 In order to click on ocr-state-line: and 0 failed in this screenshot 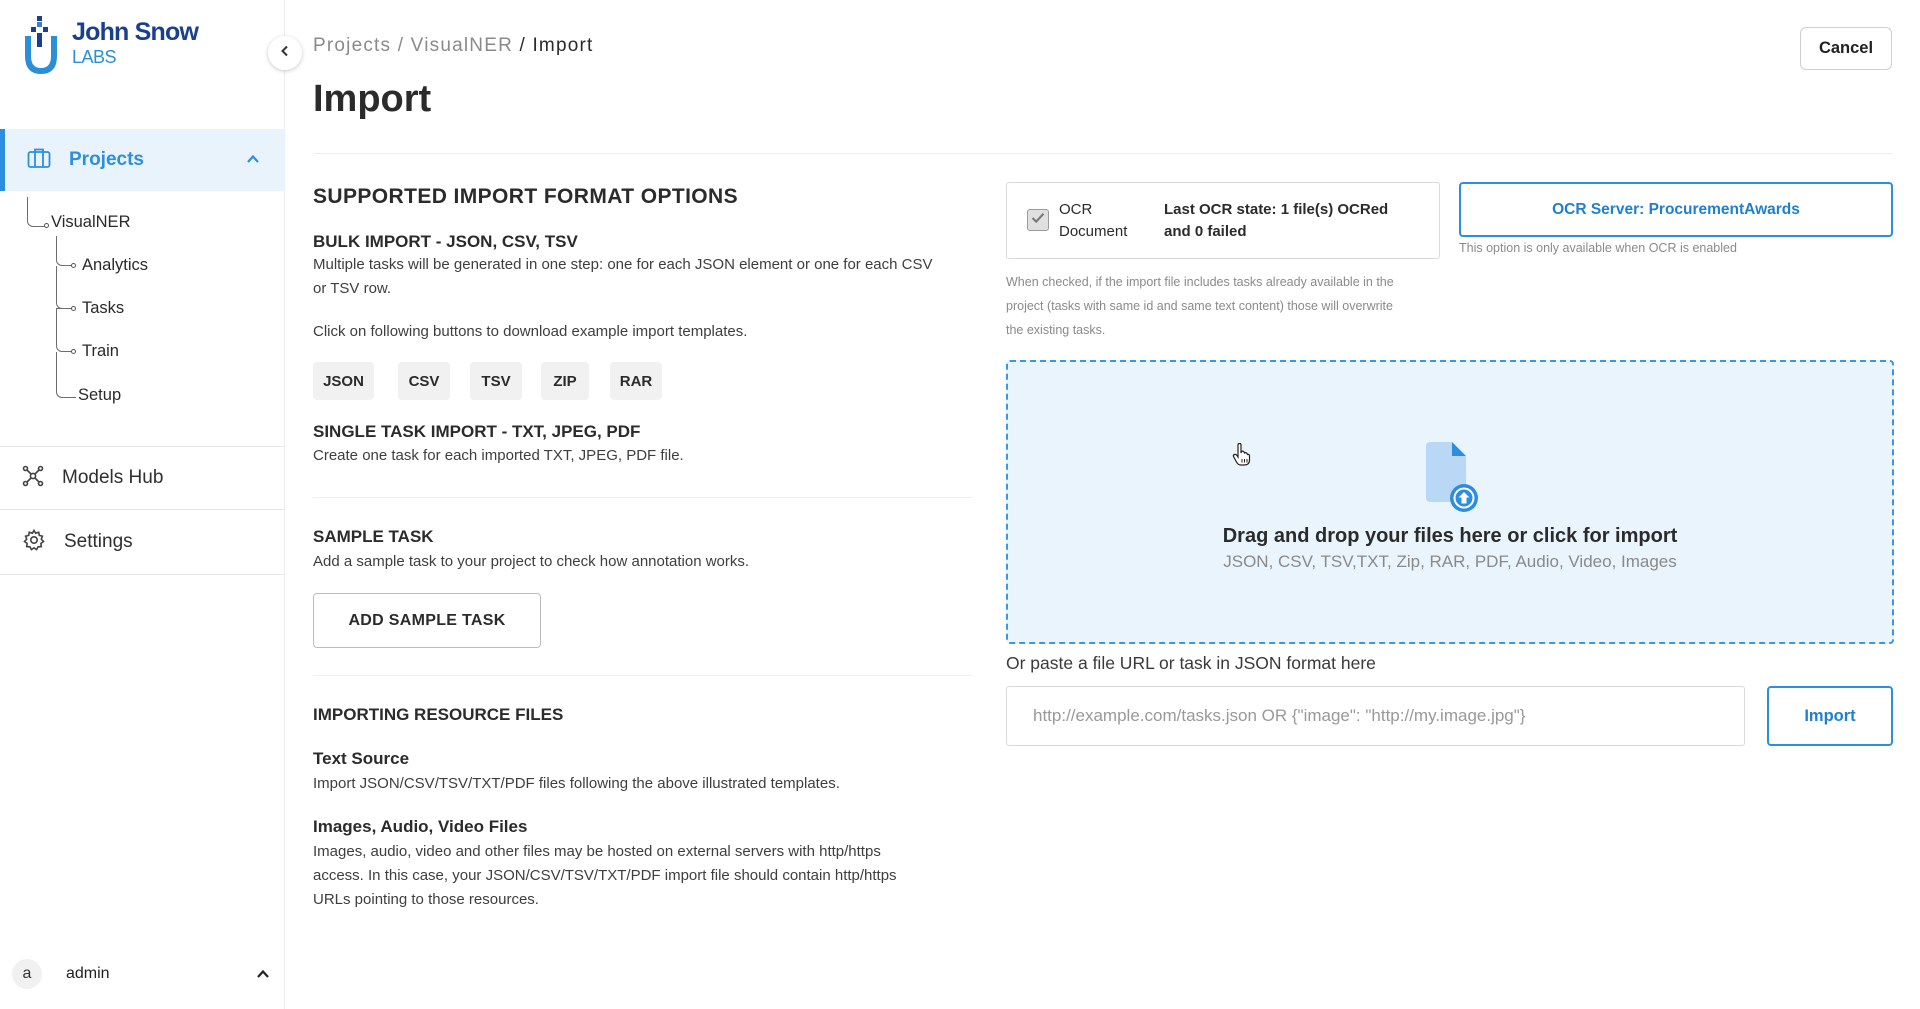, I will do `click(1205, 231)`.